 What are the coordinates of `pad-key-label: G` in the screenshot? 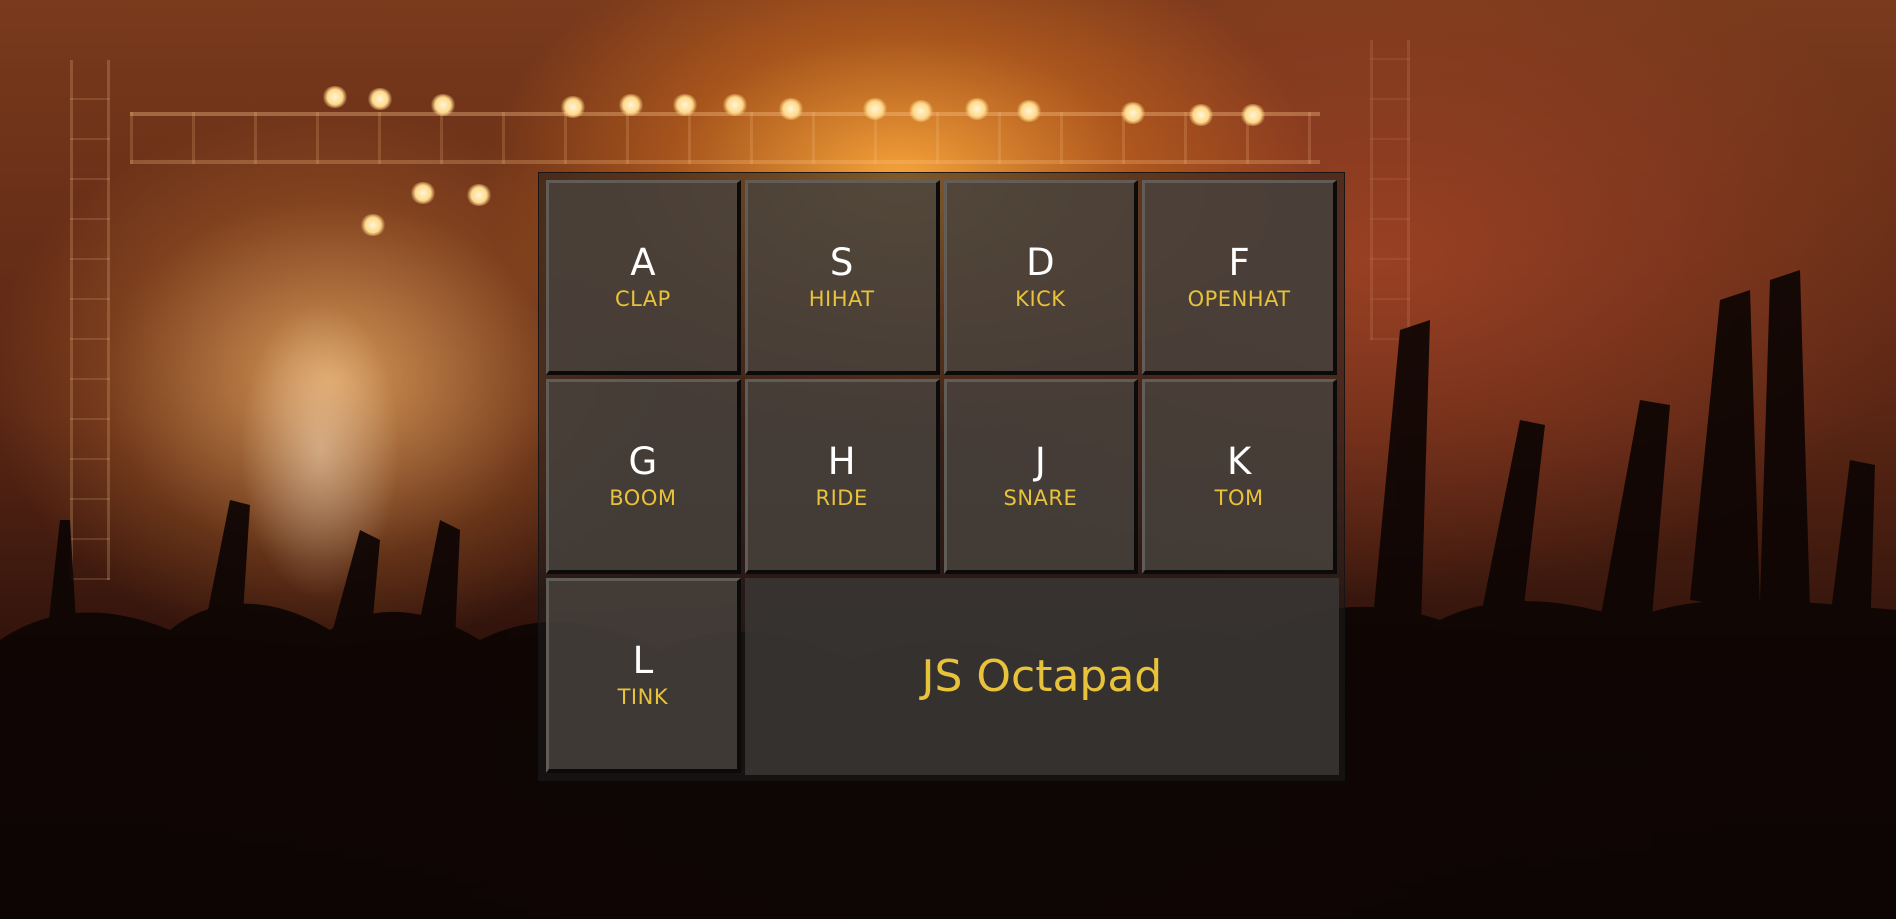 It's located at (643, 461).